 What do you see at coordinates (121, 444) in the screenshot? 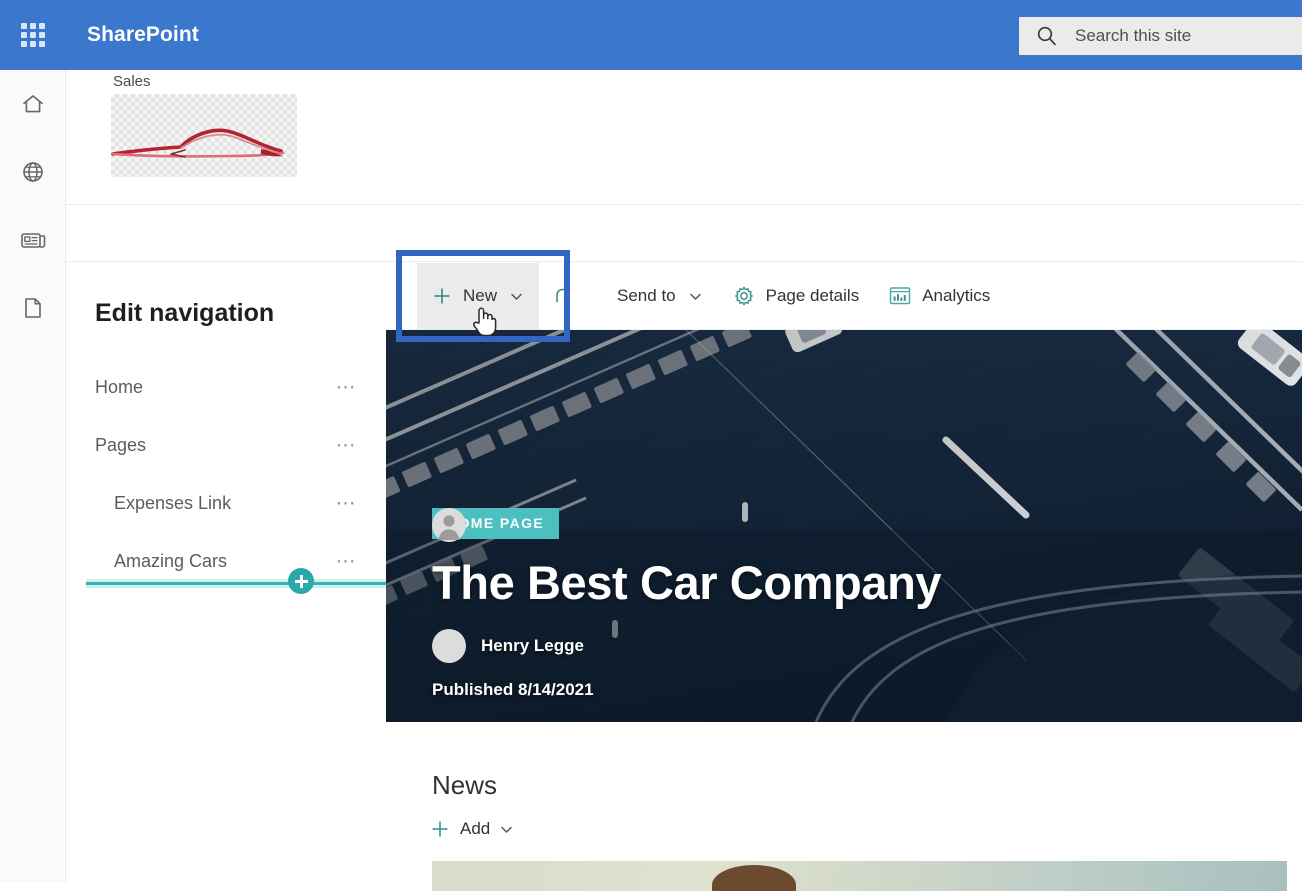
I see `nav-item-label: Pages` at bounding box center [121, 444].